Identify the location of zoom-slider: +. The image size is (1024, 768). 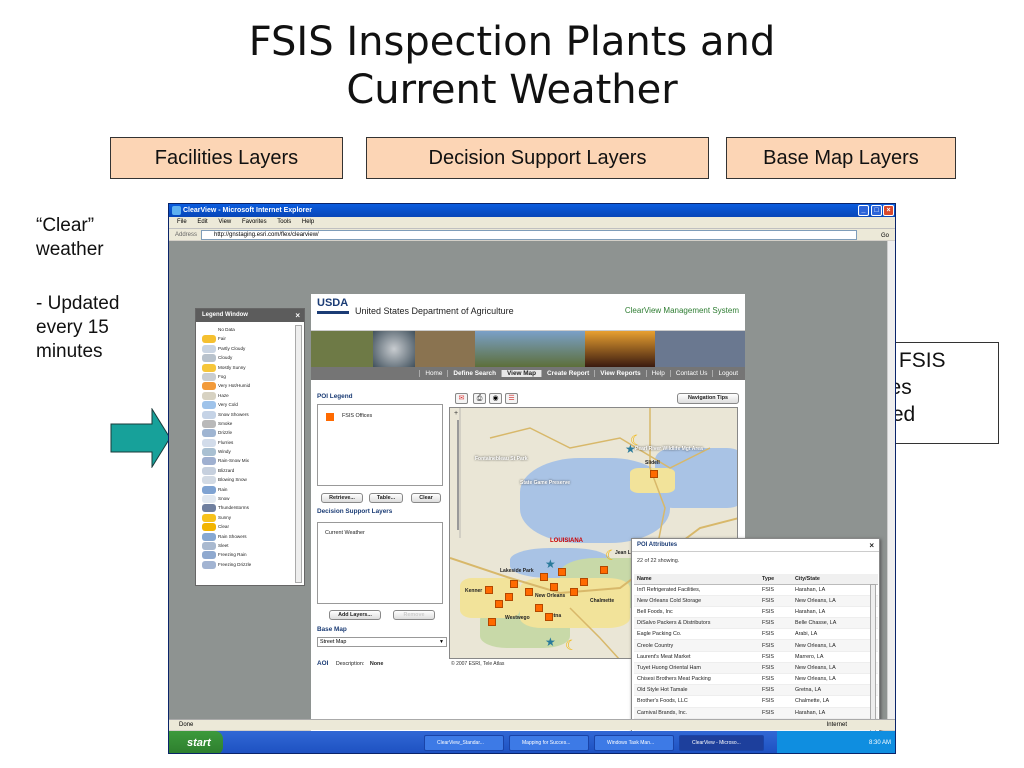
(459, 470).